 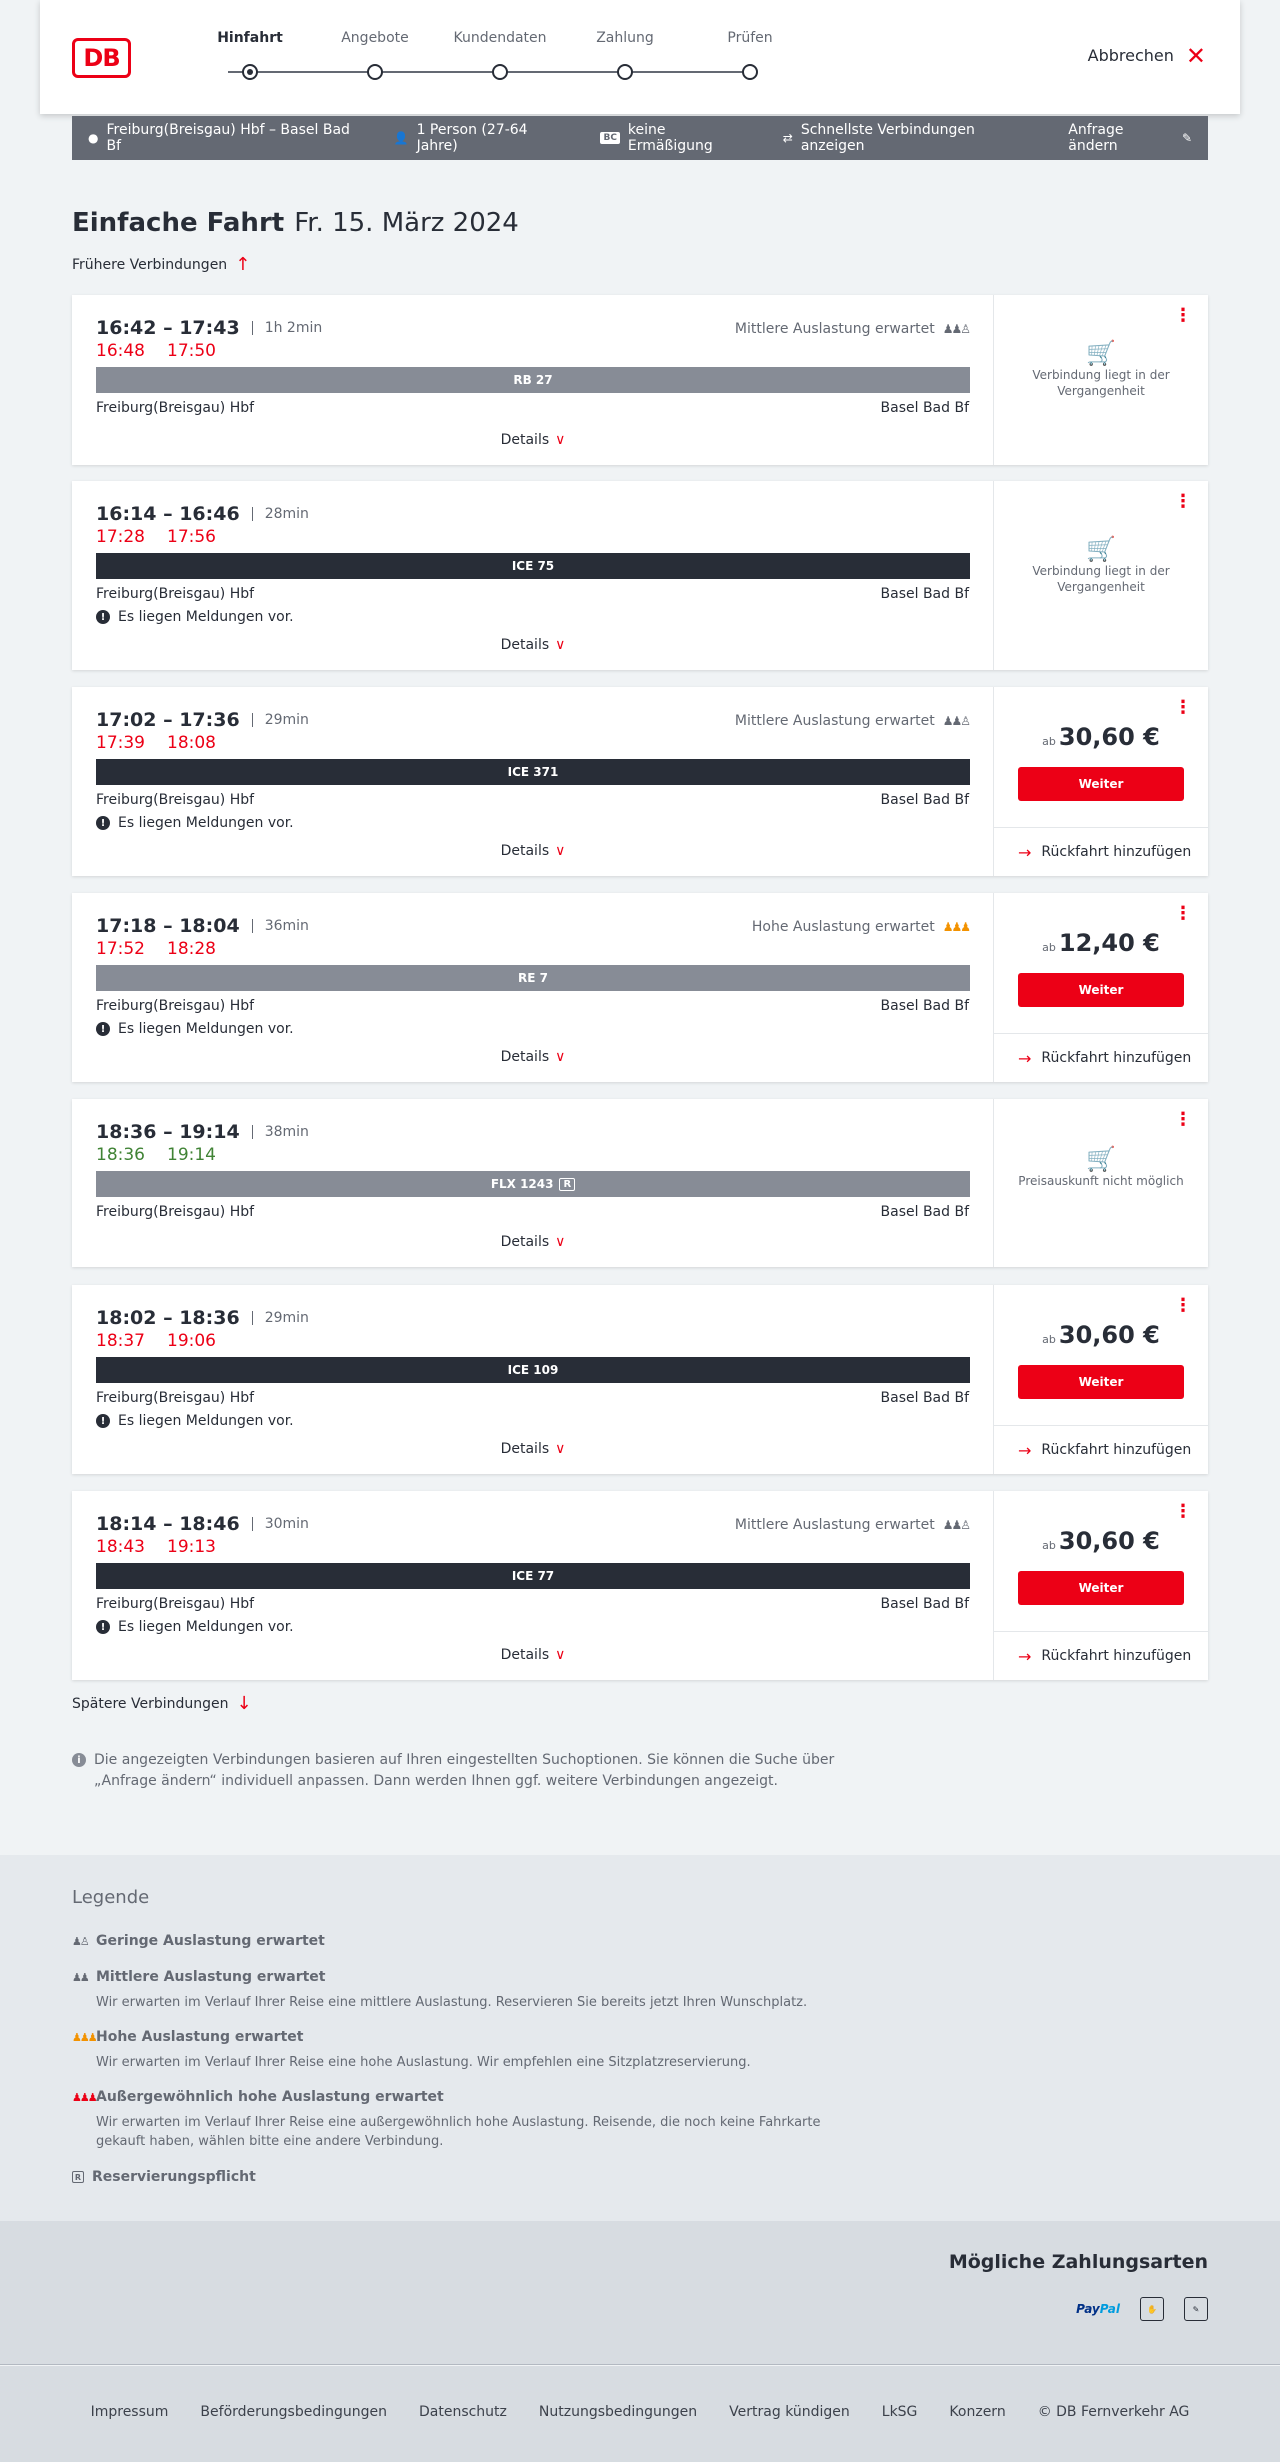 I want to click on reservation-required-icon: R, so click(x=567, y=1184).